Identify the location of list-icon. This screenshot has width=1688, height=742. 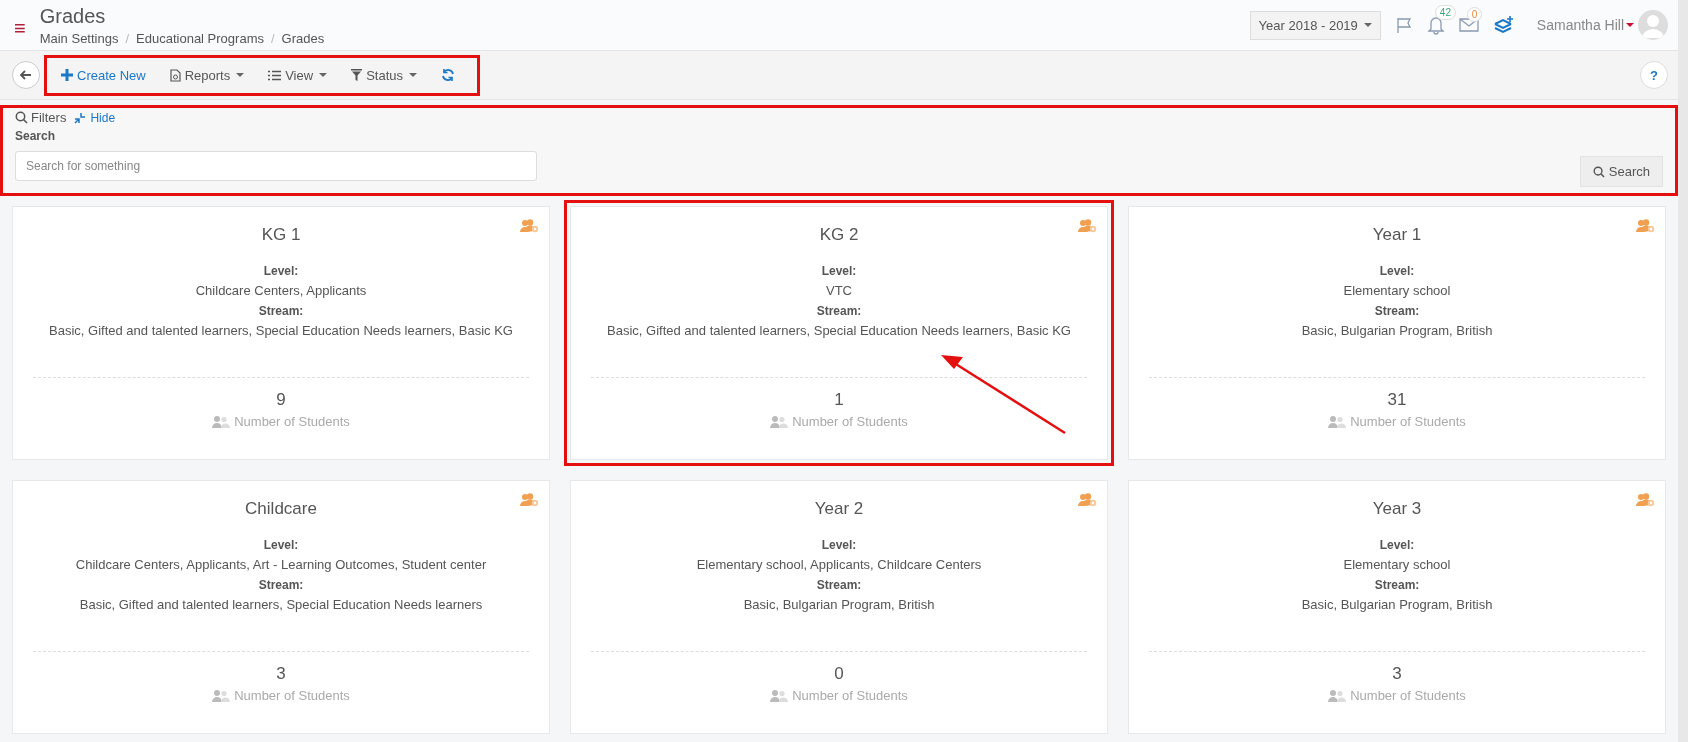
(275, 75).